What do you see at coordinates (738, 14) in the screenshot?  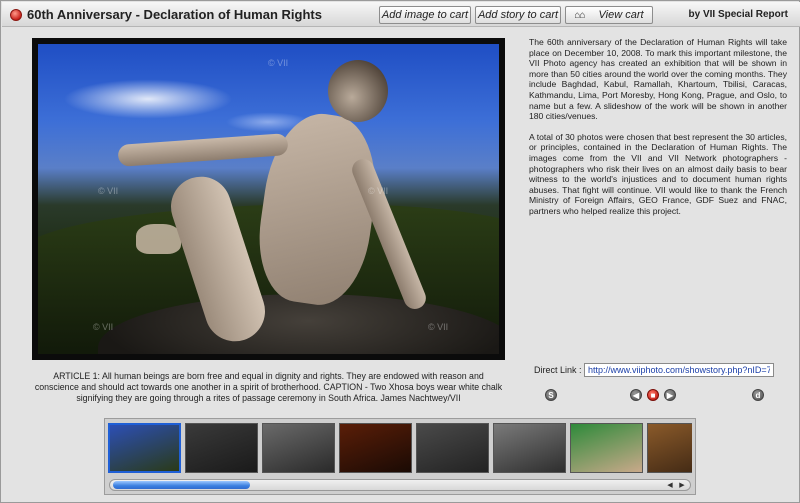 I see `brand-label: by VII Special Report` at bounding box center [738, 14].